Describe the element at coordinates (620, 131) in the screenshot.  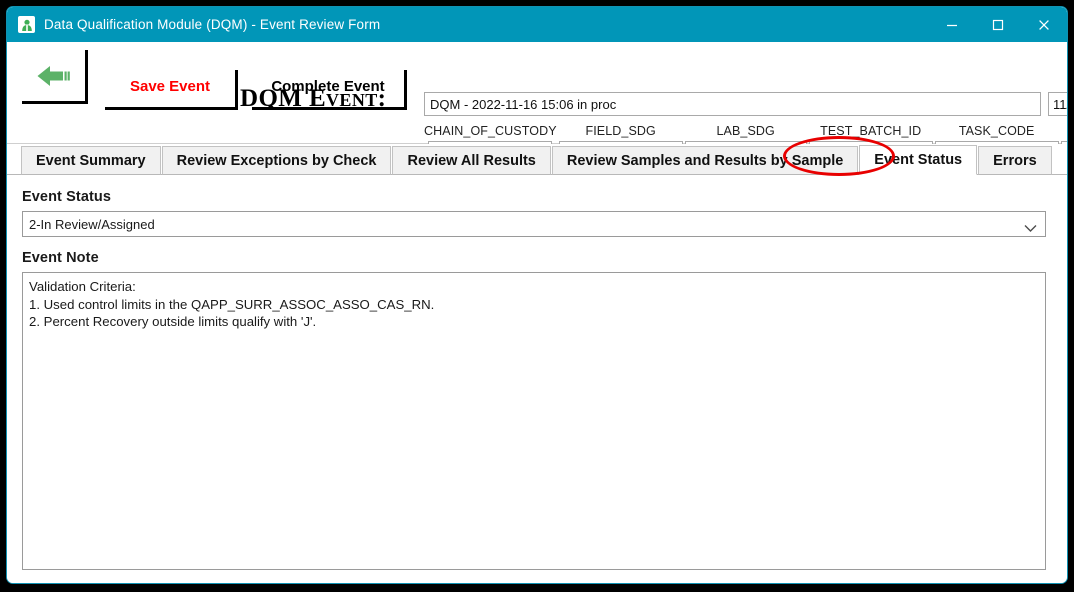
I see `meta-field-label: FIELD_SDG` at that location.